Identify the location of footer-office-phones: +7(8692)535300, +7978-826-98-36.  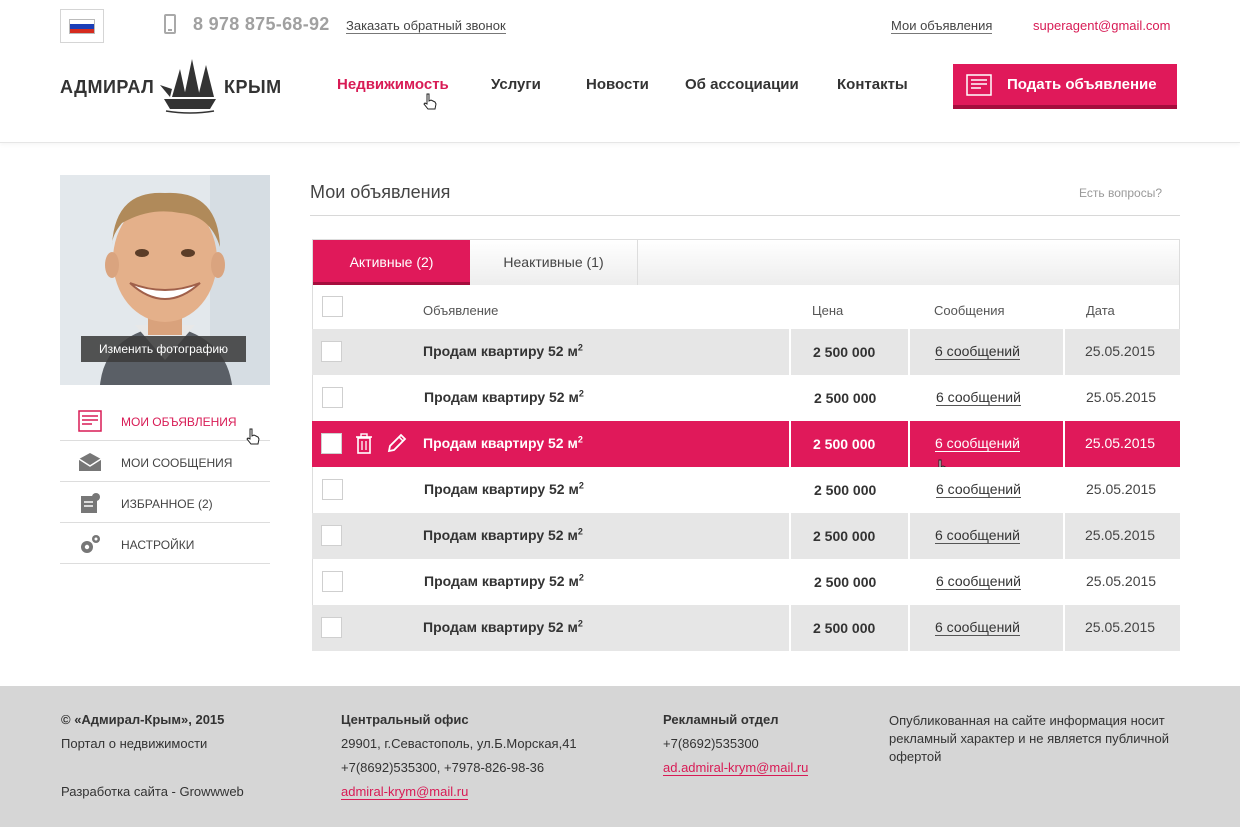
(443, 767).